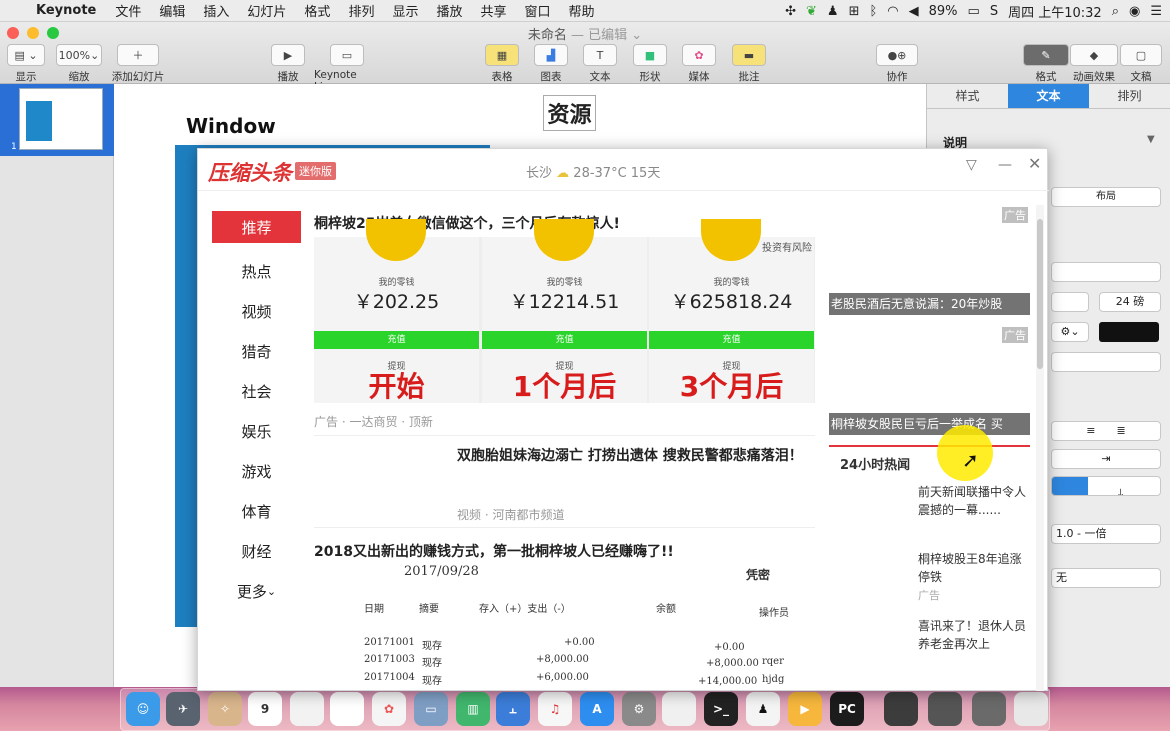  I want to click on move-icon: ✣, so click(790, 11).